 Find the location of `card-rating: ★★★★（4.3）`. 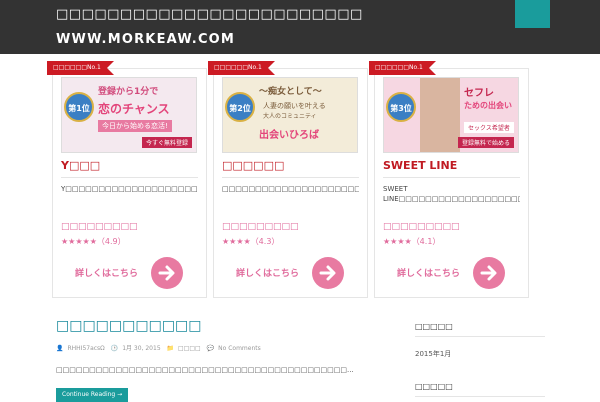

card-rating: ★★★★（4.3） is located at coordinates (251, 241).